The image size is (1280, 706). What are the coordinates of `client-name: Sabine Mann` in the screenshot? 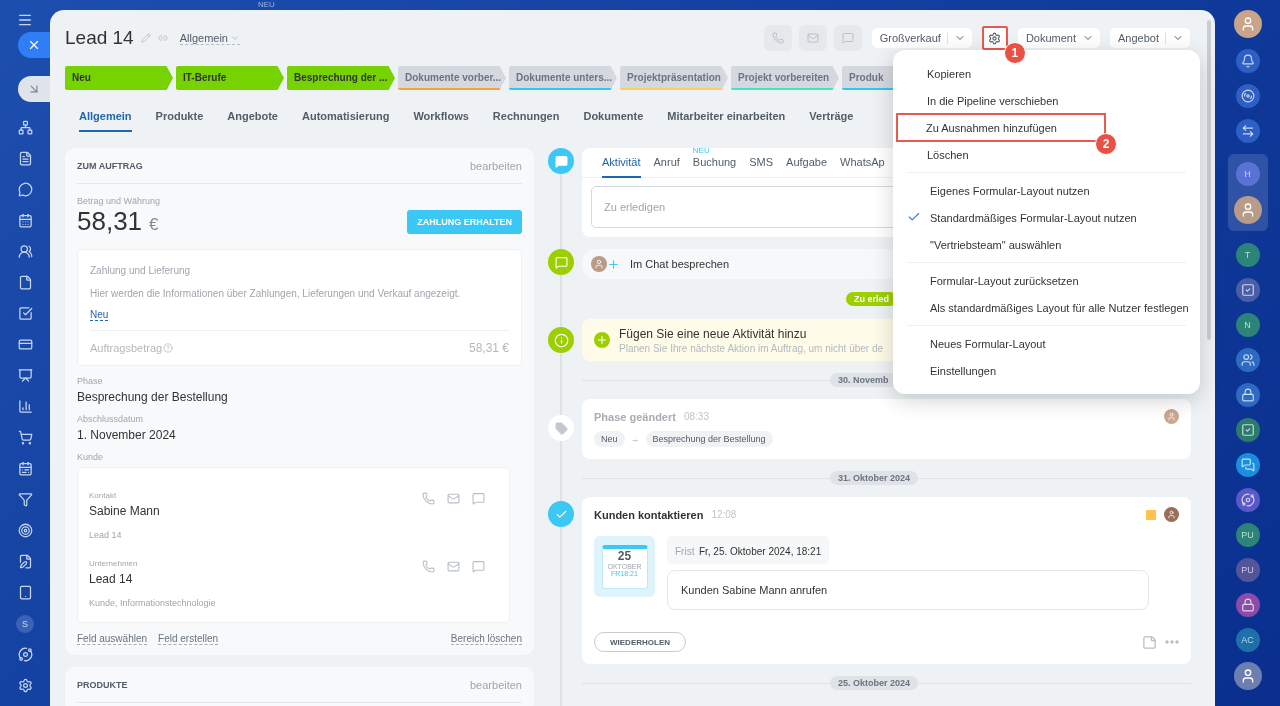 It's located at (124, 511).